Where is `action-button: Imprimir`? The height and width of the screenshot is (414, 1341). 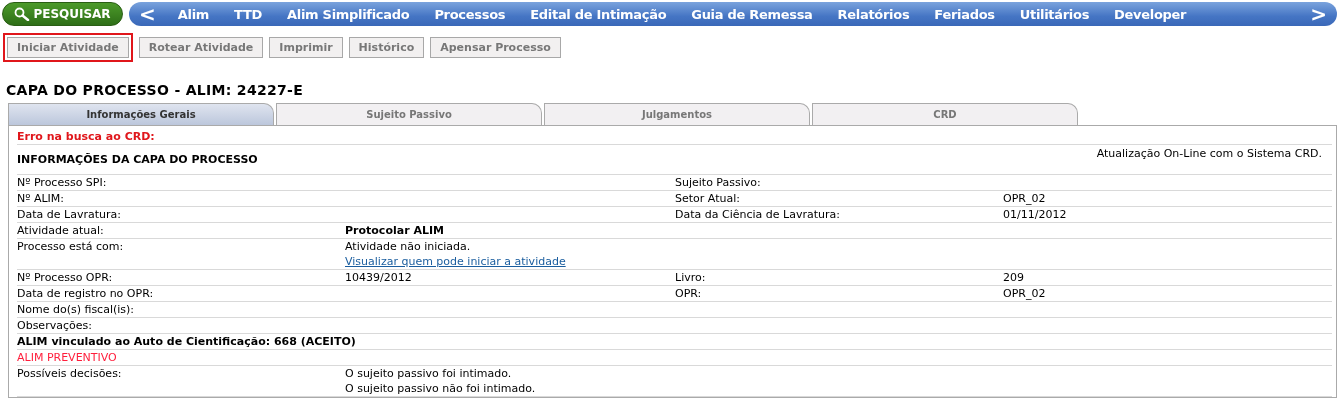
action-button: Imprimir is located at coordinates (306, 47).